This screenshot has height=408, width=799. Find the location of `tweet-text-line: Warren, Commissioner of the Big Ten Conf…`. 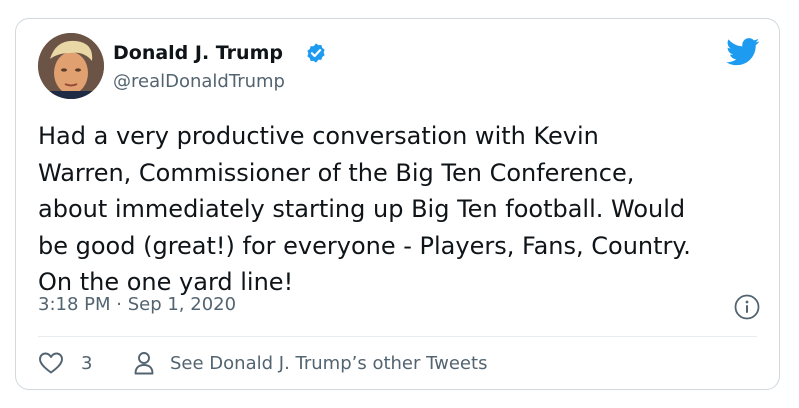

tweet-text-line: Warren, Commissioner of the Big Ten Conf… is located at coordinates (336, 172).